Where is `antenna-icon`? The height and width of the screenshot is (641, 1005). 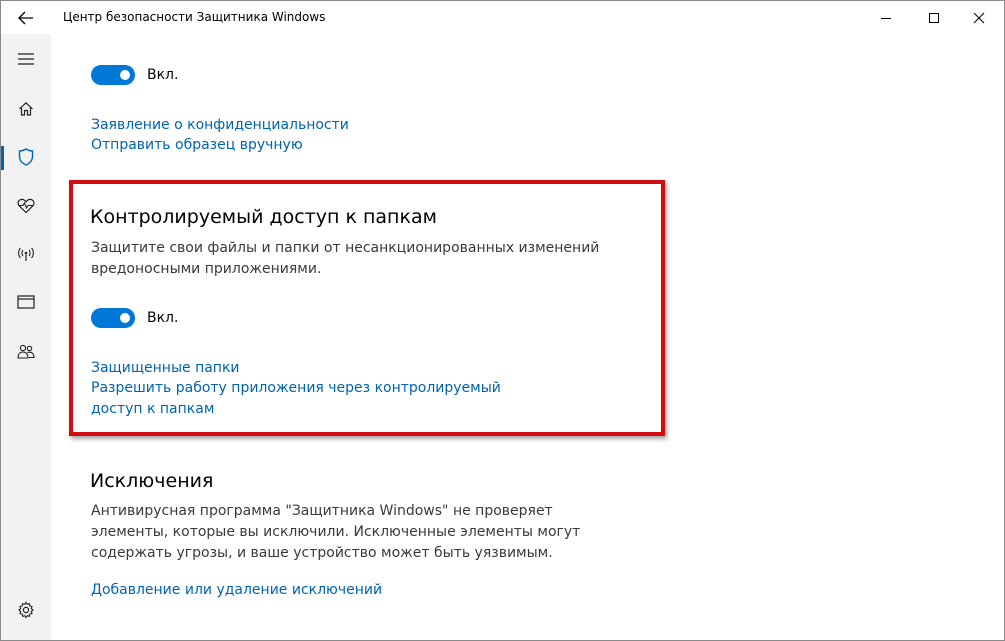
antenna-icon is located at coordinates (26, 254).